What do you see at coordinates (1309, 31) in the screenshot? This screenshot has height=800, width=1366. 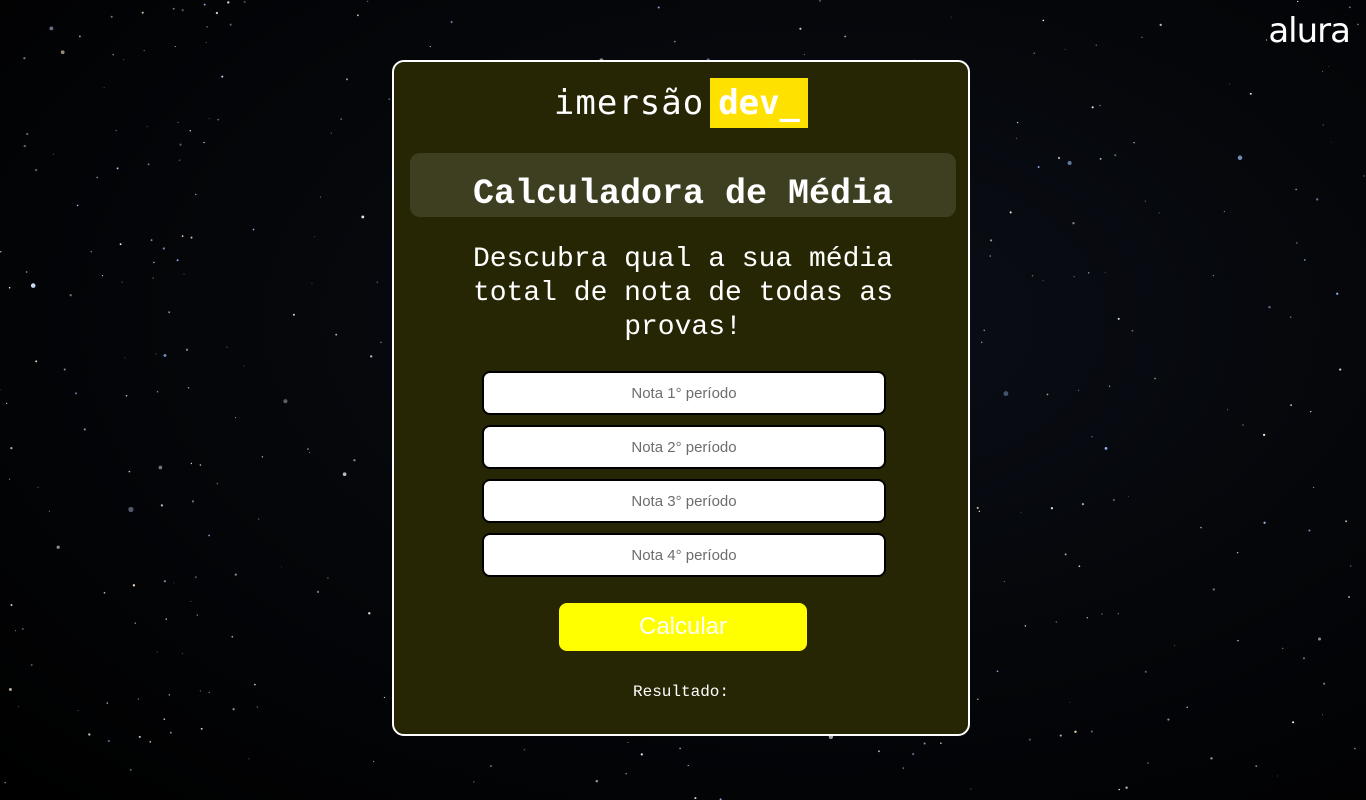 I see `alura-logo: alura` at bounding box center [1309, 31].